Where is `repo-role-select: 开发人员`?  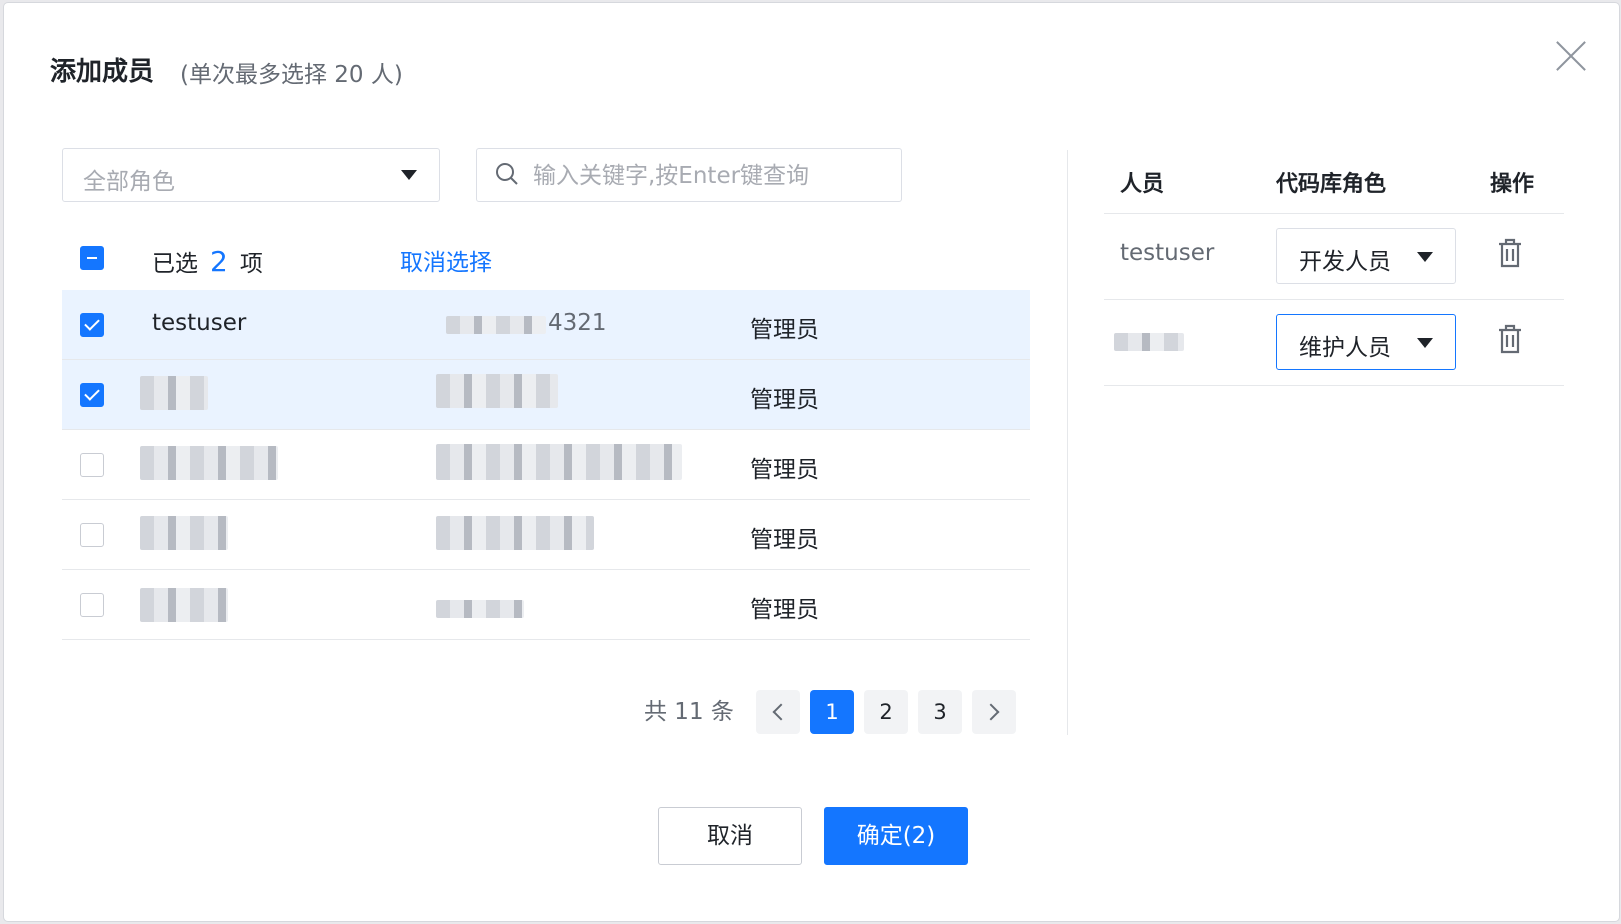
repo-role-select: 开发人员 is located at coordinates (1366, 256).